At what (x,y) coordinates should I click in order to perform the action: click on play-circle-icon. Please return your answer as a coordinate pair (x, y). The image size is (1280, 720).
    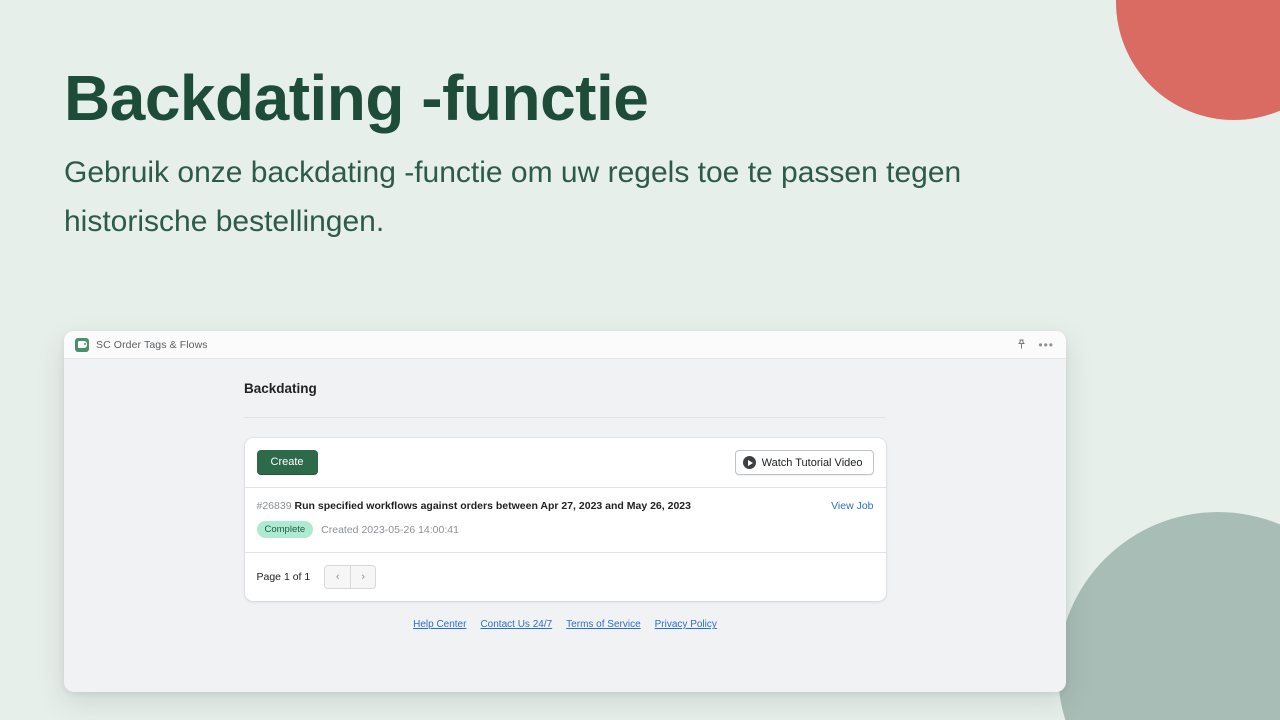
    Looking at the image, I should click on (749, 462).